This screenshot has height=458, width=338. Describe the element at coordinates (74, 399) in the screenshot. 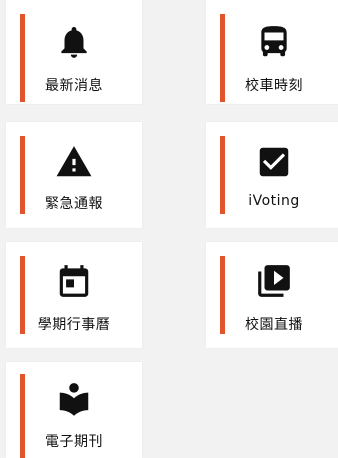

I see `reading-book-icon` at that location.